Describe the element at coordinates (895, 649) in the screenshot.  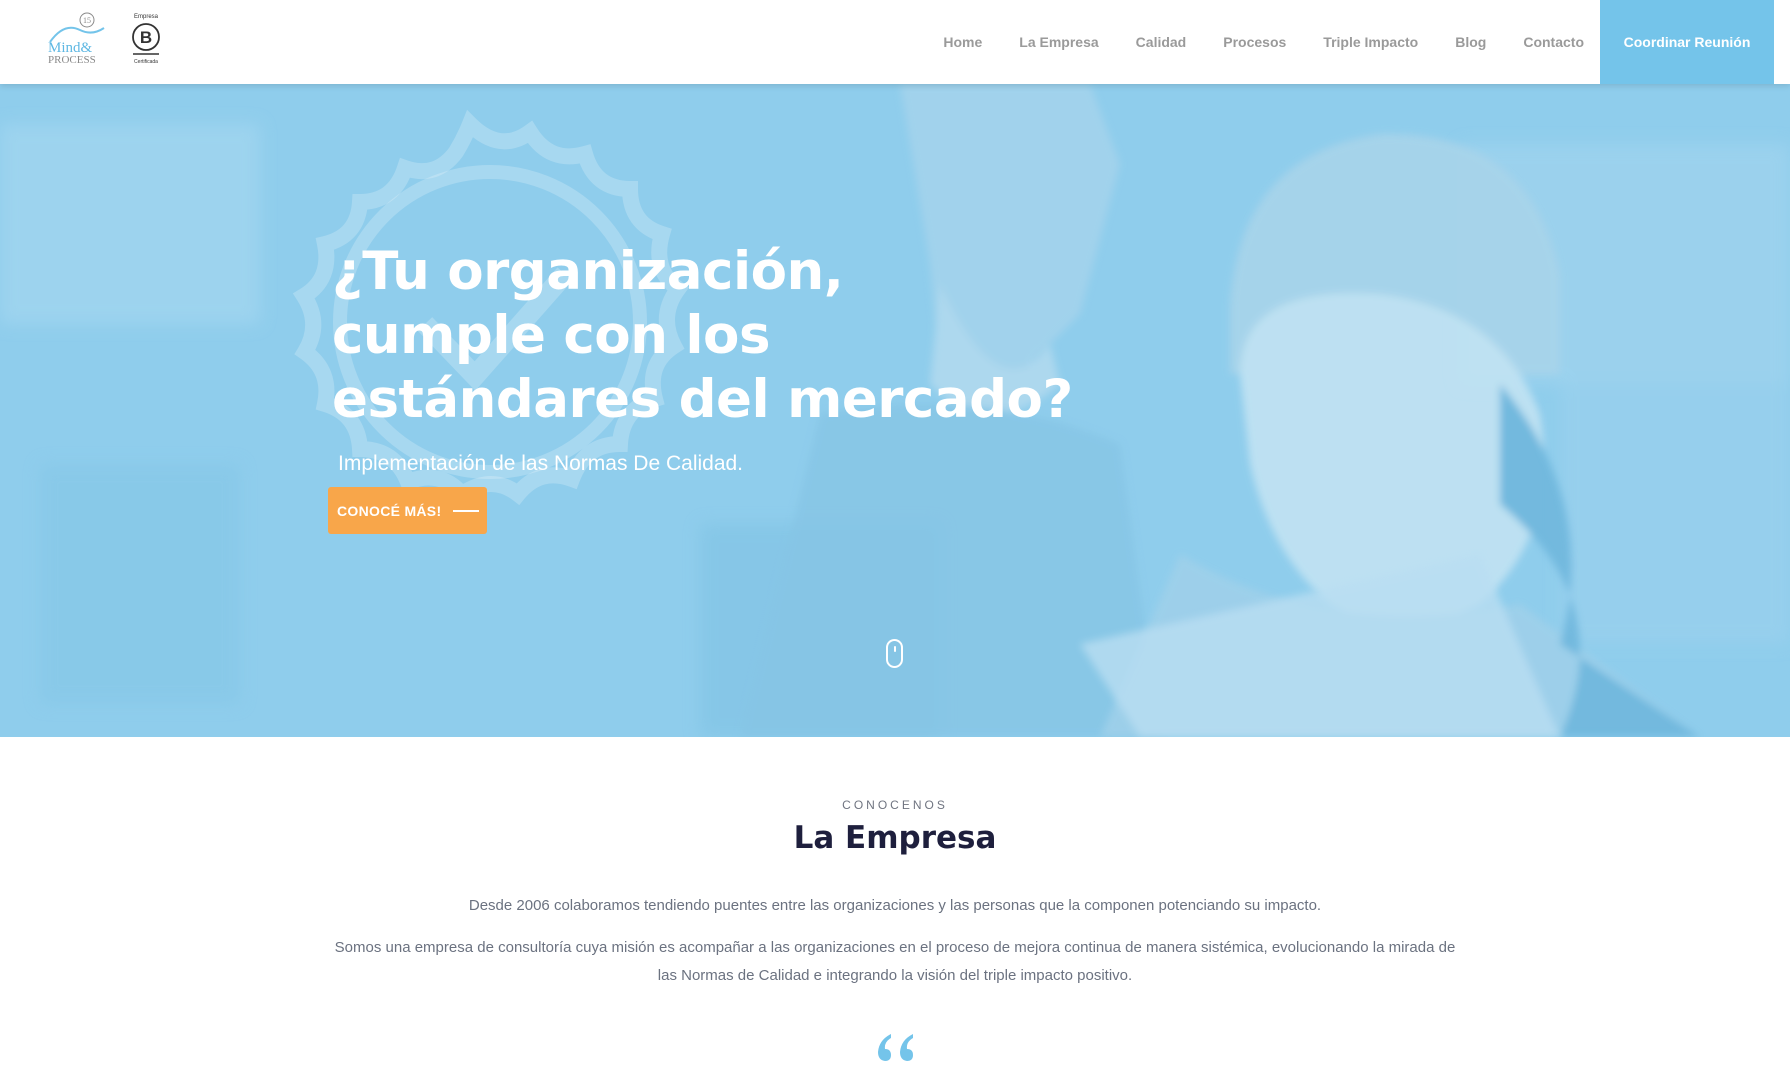
I see `mouse-wheel` at that location.